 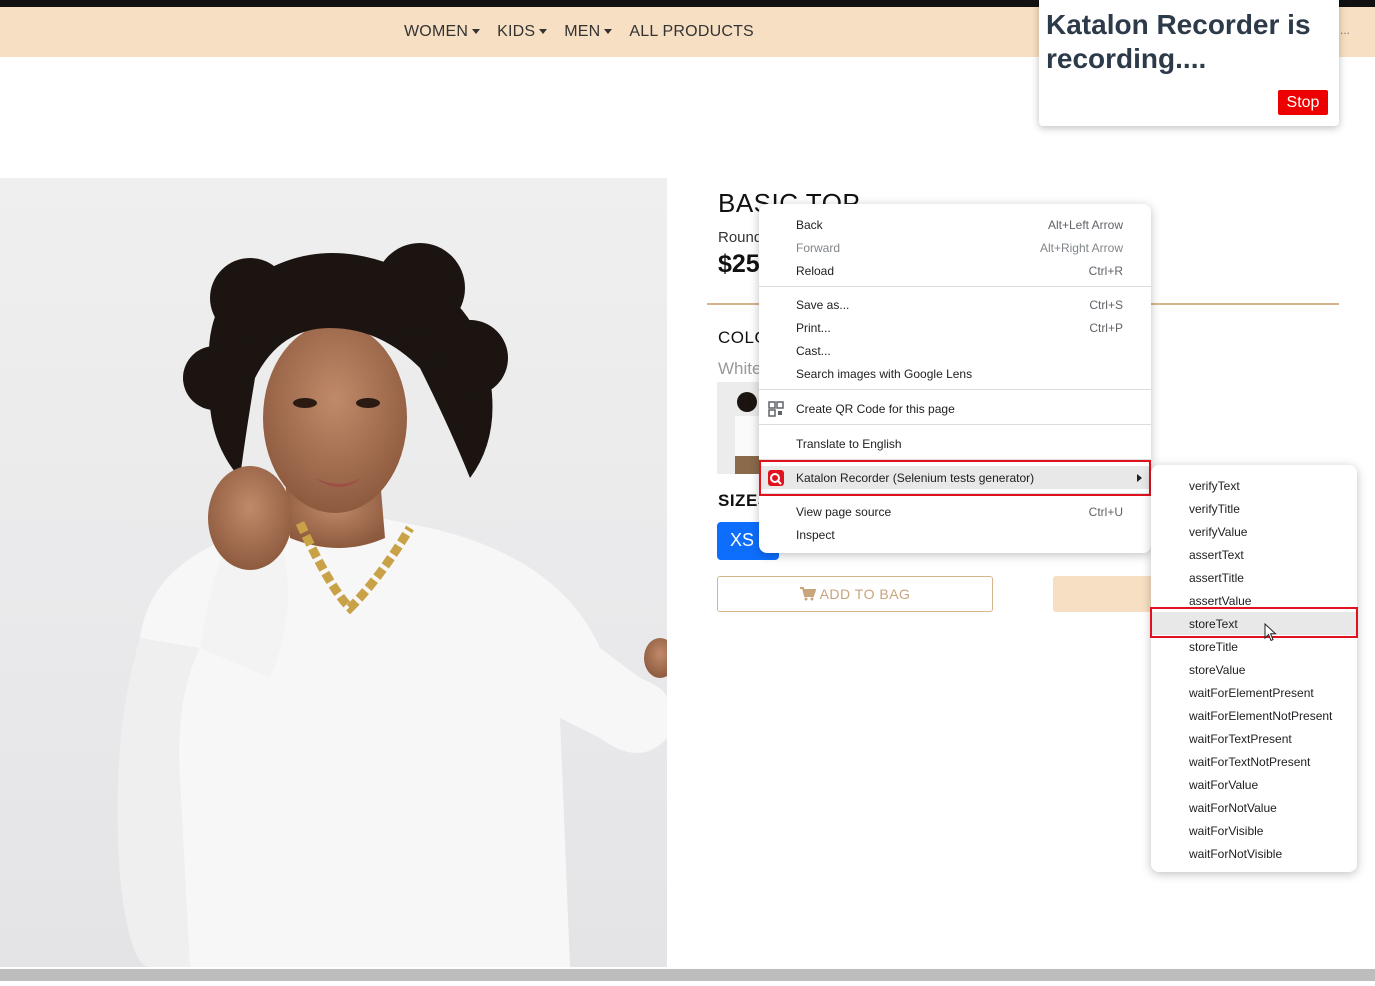 I want to click on ctx-translate-label: Translate to English, so click(x=849, y=443).